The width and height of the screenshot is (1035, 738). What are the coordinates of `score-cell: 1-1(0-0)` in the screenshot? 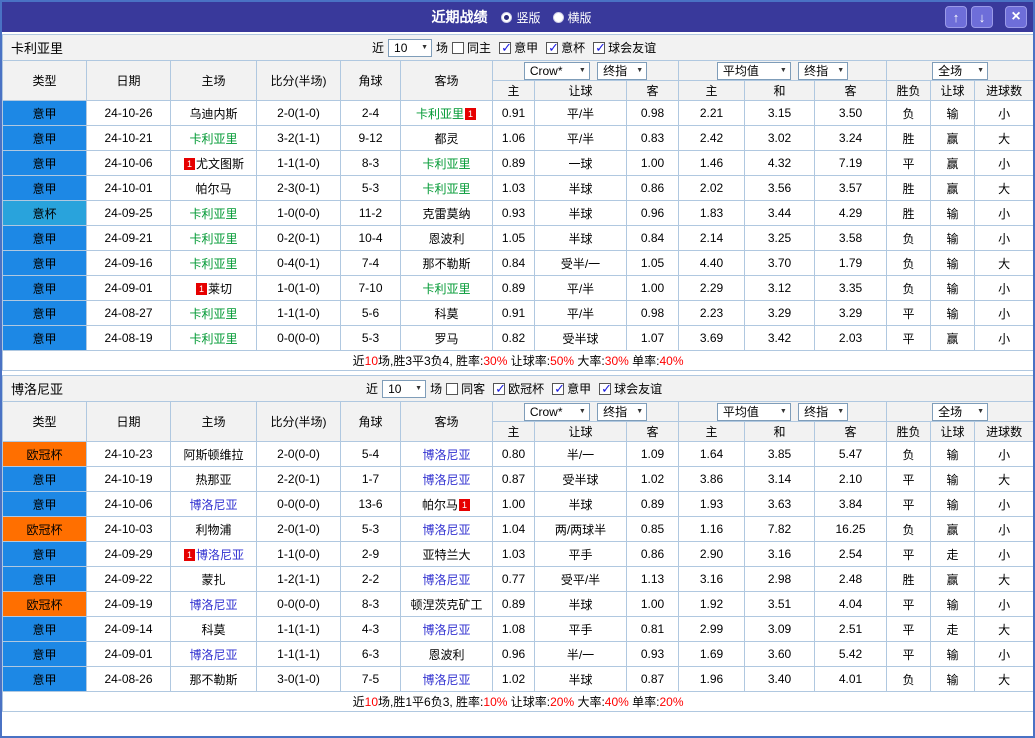 It's located at (298, 554).